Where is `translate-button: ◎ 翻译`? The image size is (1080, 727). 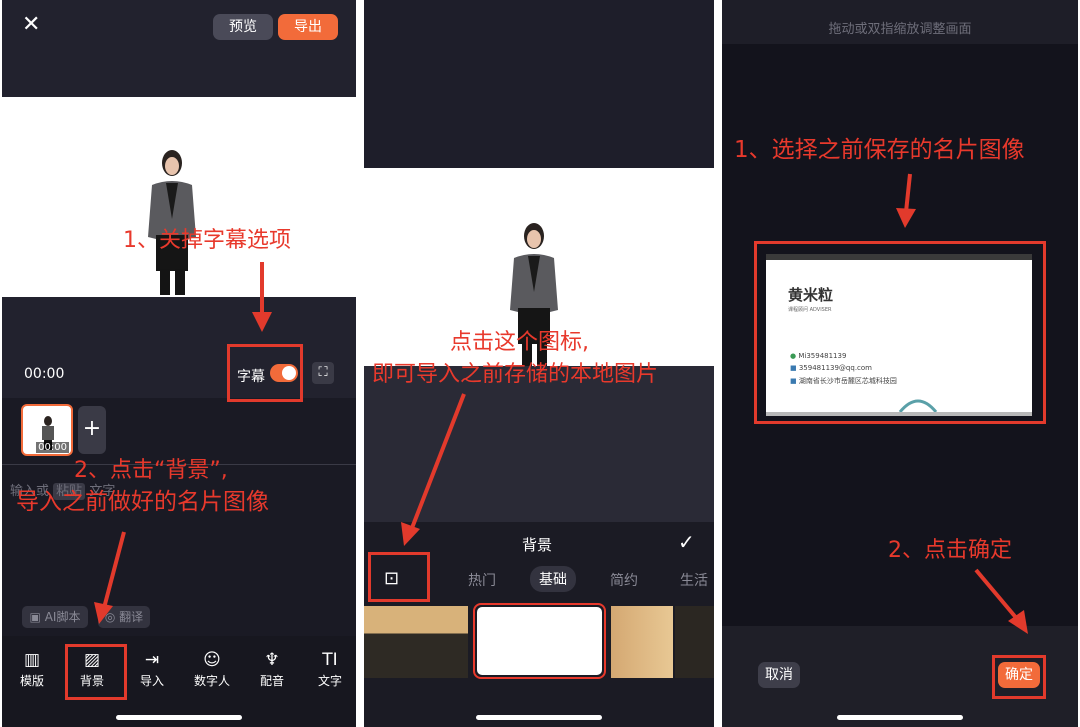 translate-button: ◎ 翻译 is located at coordinates (124, 617).